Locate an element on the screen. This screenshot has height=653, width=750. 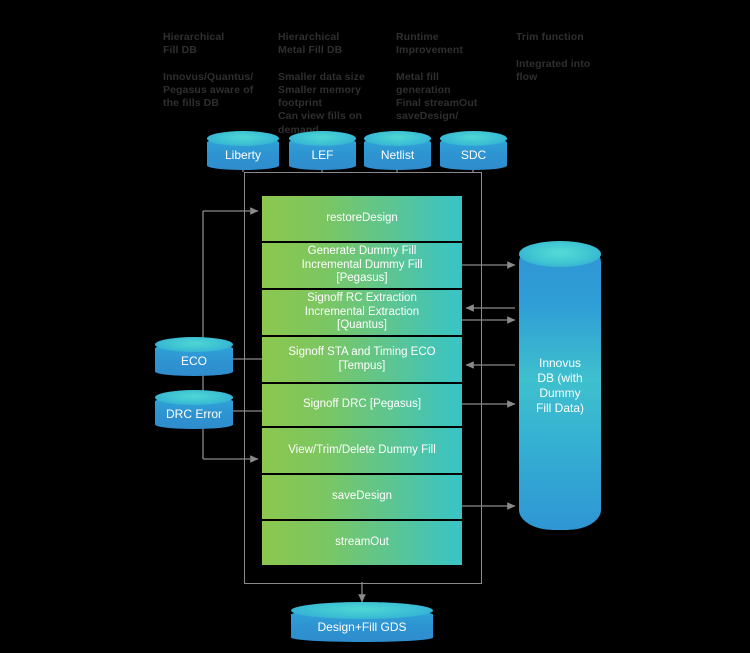
cyl-liberty-label: Liberty is located at coordinates (243, 155).